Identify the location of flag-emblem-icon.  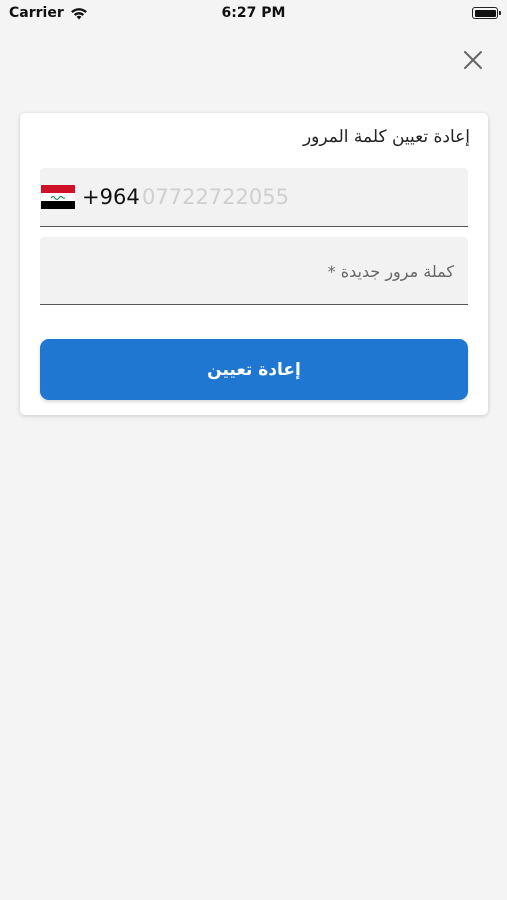
(57, 197).